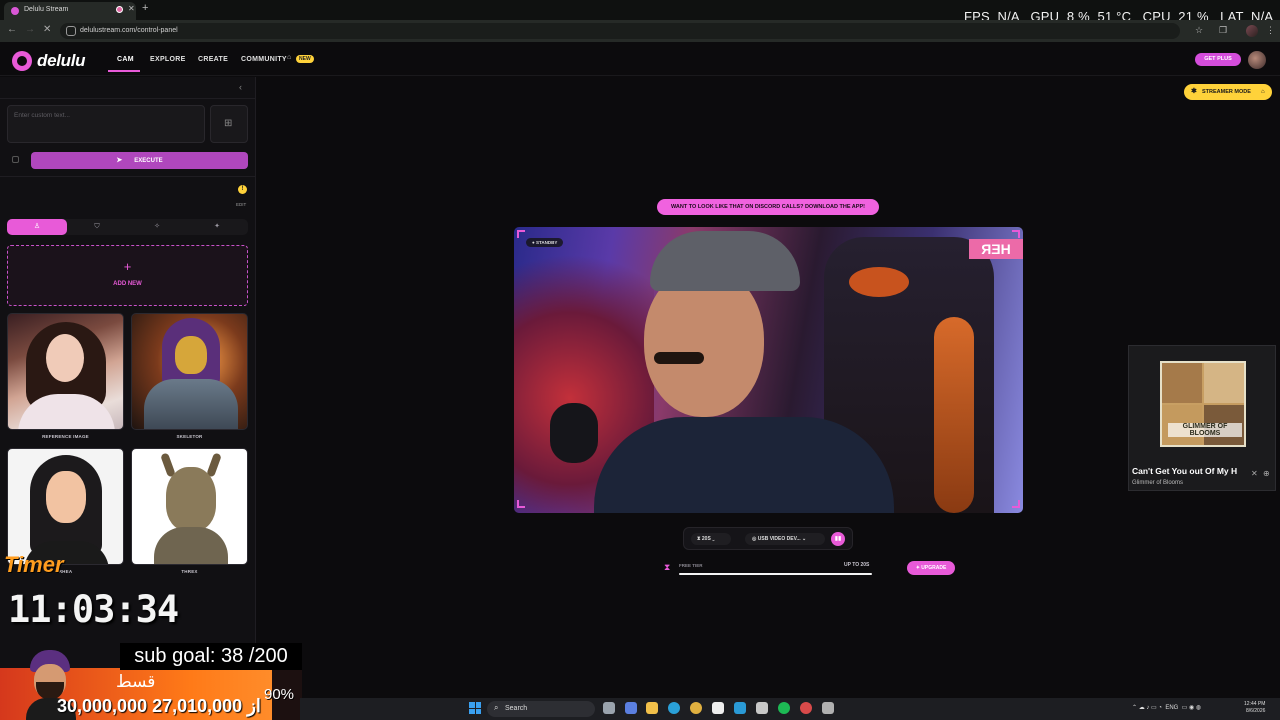 Image resolution: width=1280 pixels, height=720 pixels. I want to click on taskbar-clock: 12:44 PM 8/6/2026, so click(1254, 708).